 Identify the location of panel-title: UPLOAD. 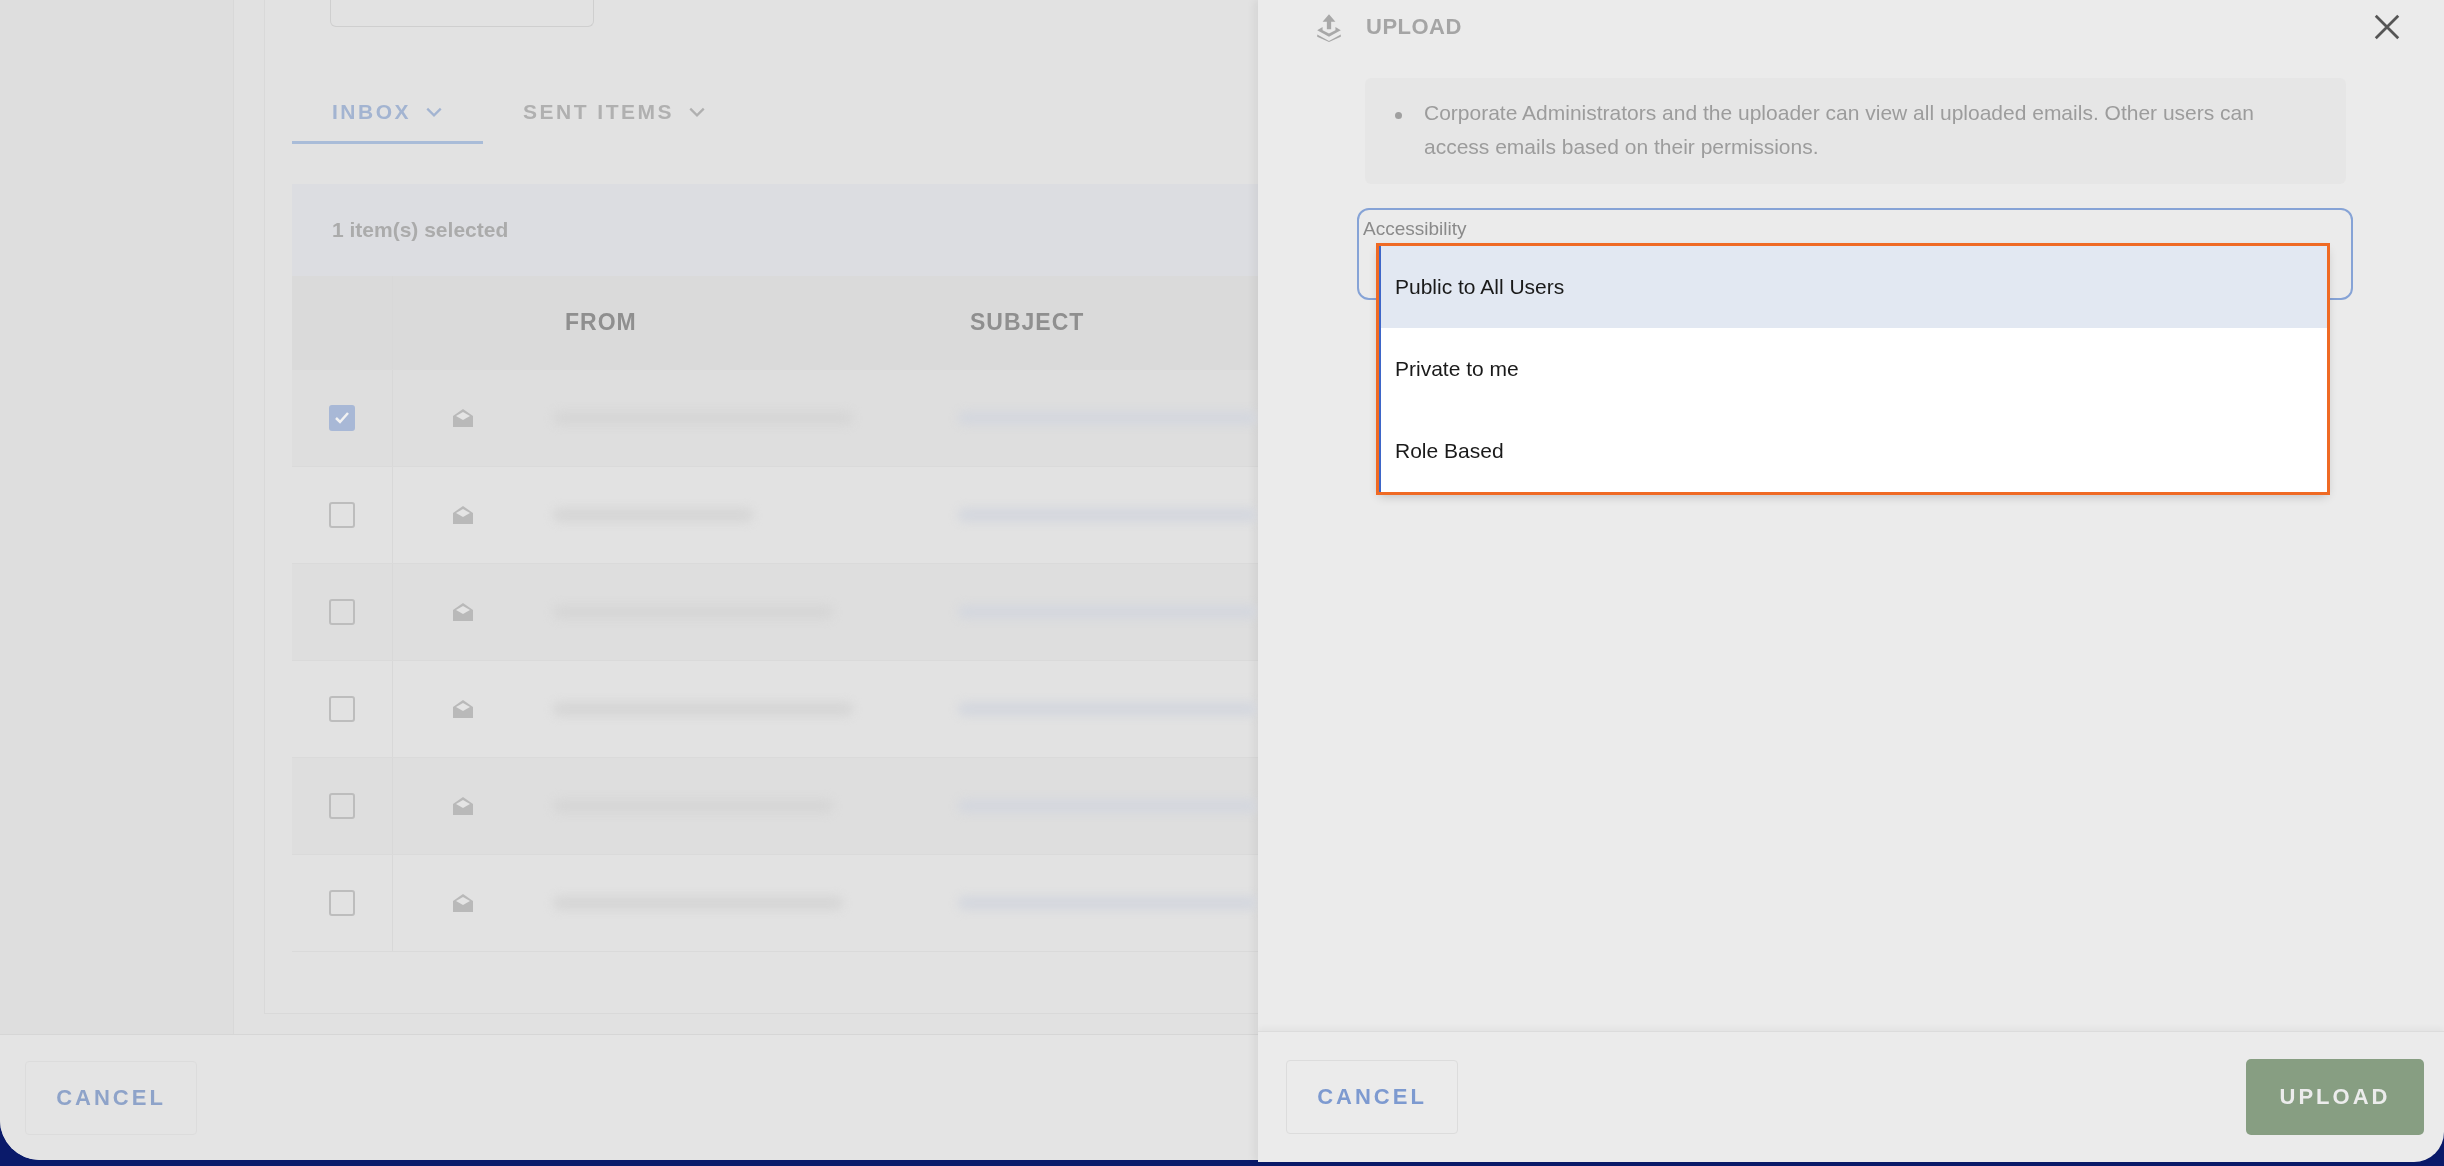
(1414, 27).